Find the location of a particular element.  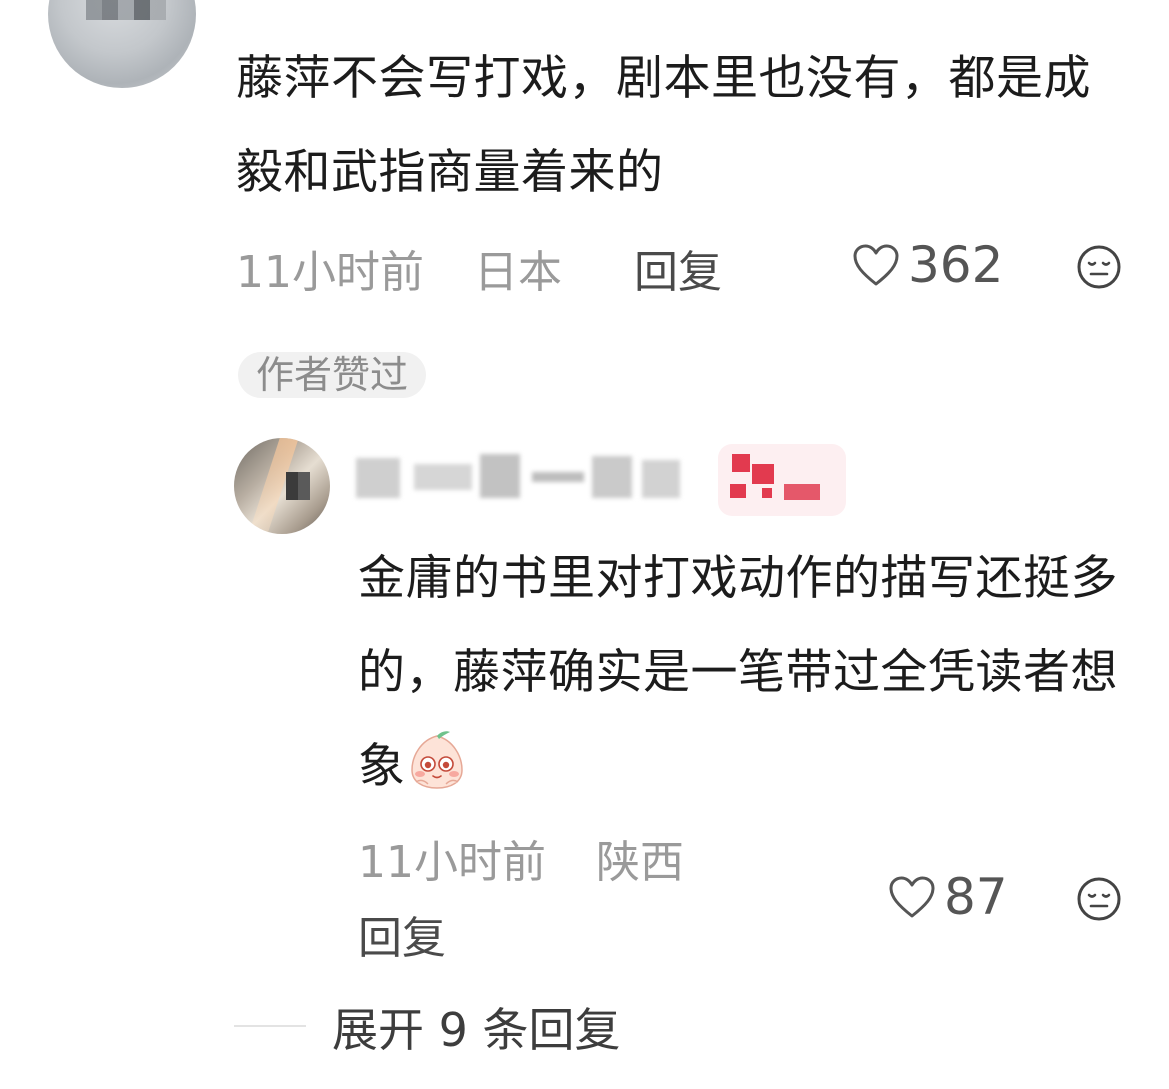

like-button: 87 is located at coordinates (948, 897).